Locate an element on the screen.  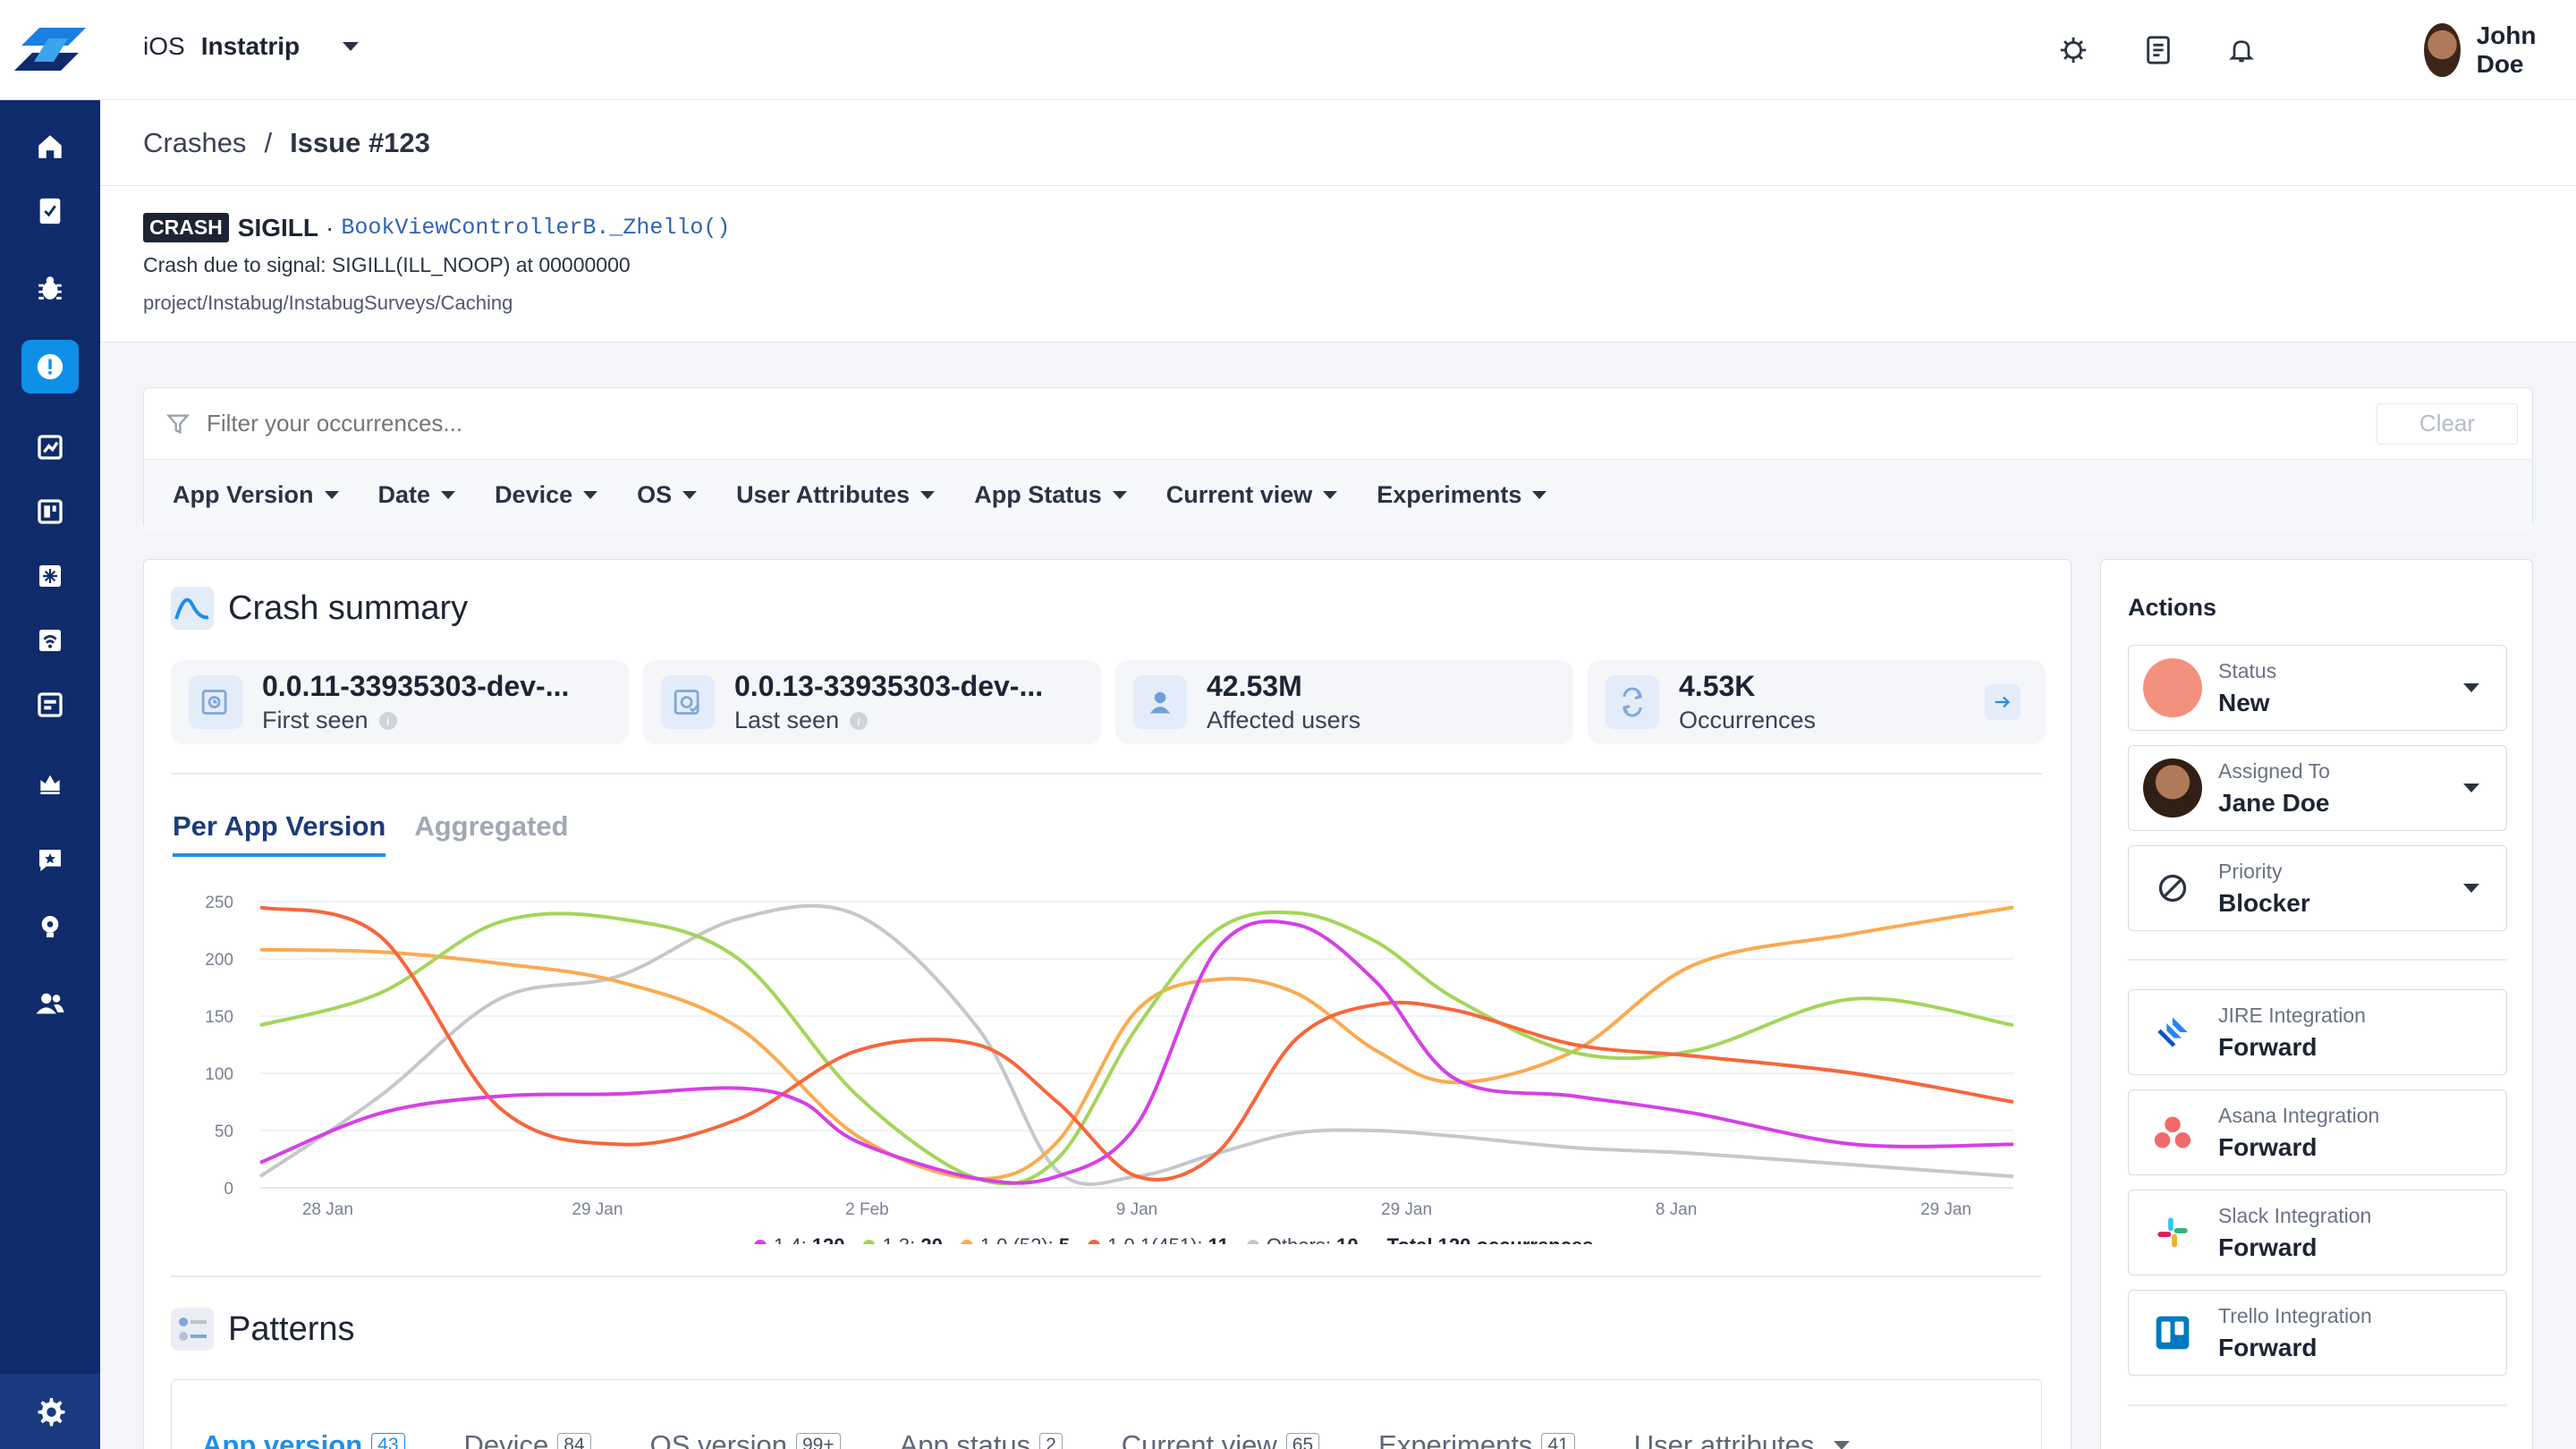
filter-chip-os: OS is located at coordinates (667, 495).